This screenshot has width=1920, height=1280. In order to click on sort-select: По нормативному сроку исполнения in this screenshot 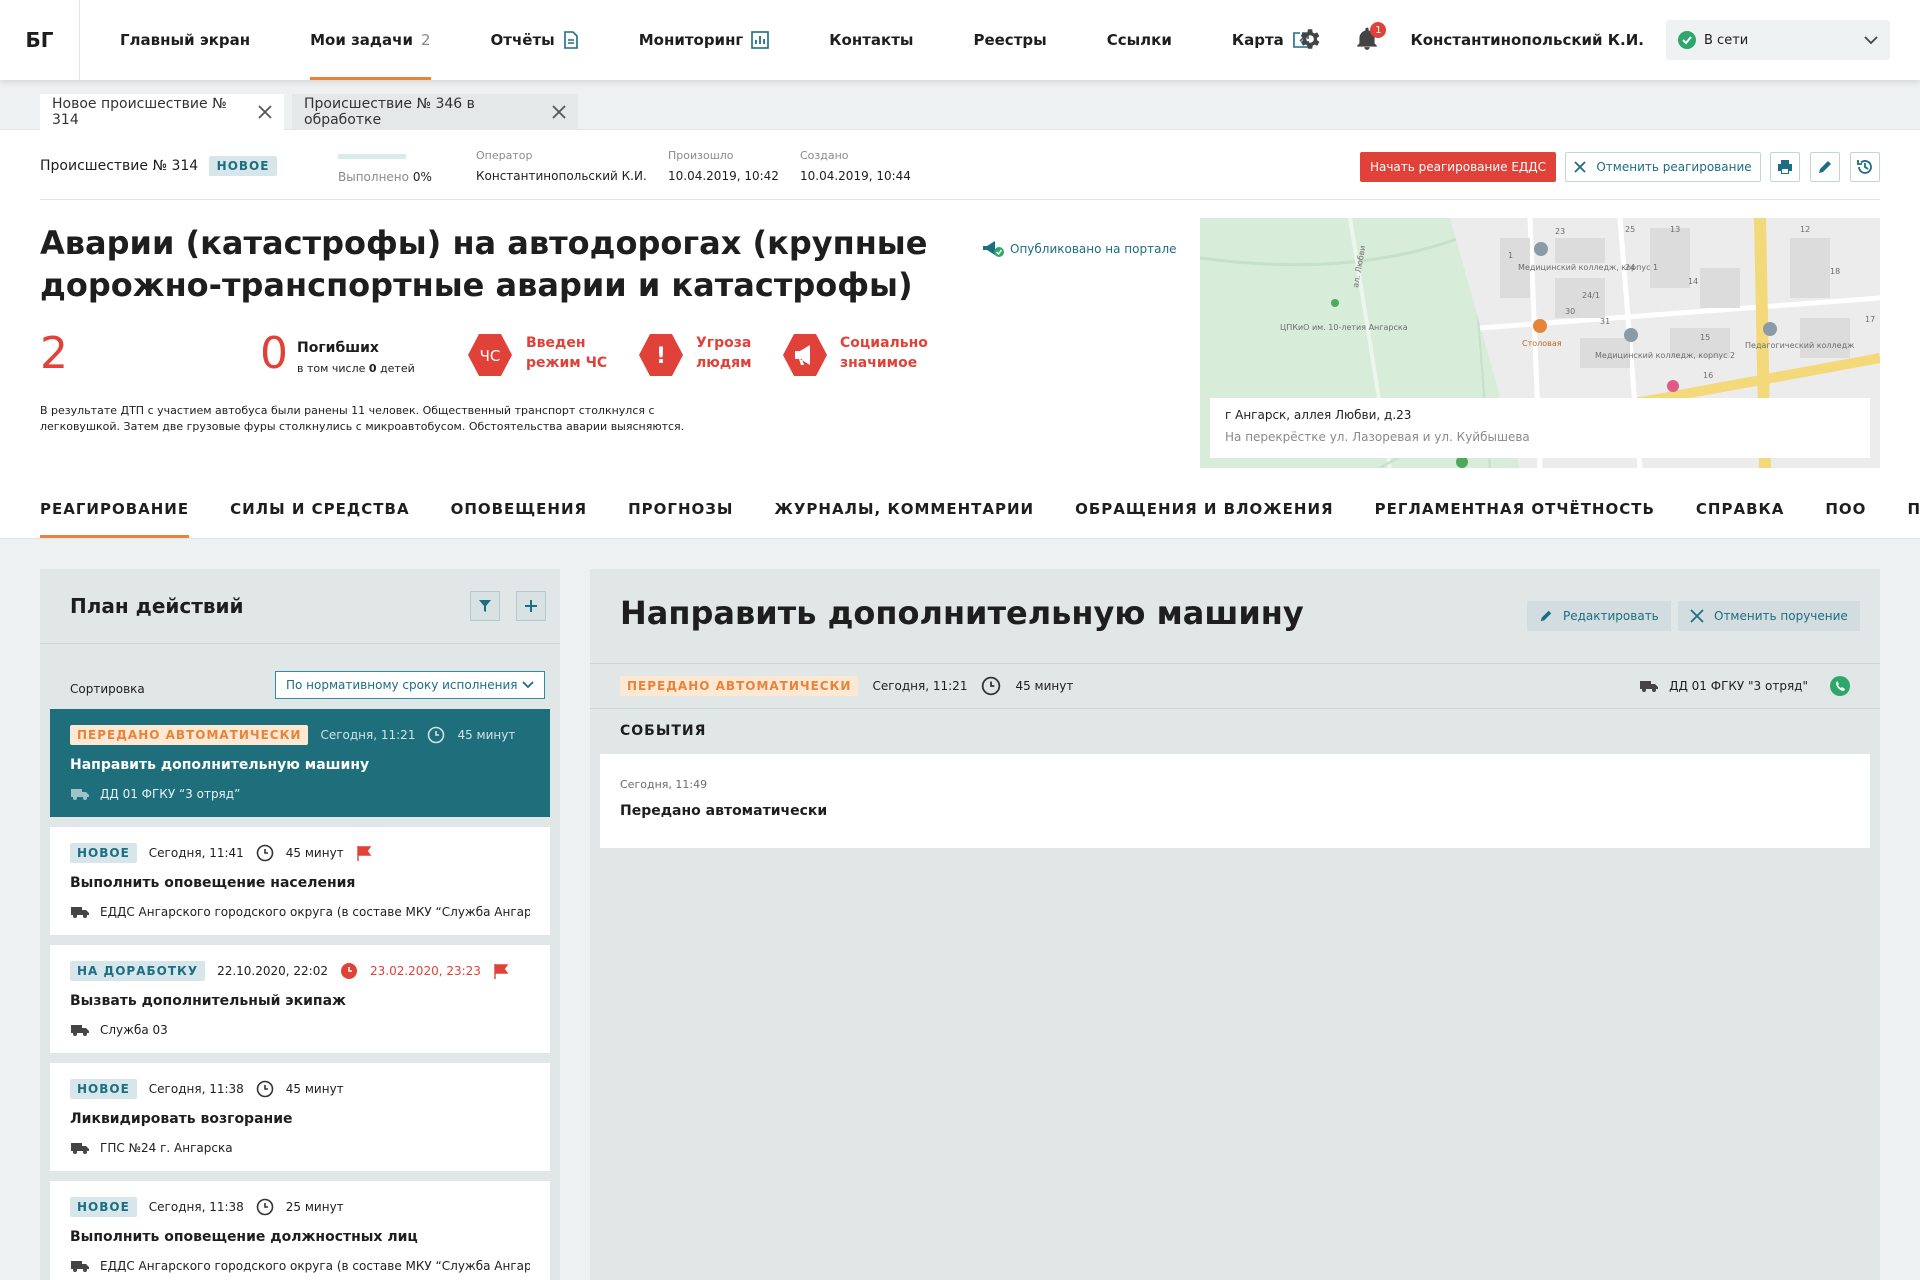, I will do `click(410, 685)`.